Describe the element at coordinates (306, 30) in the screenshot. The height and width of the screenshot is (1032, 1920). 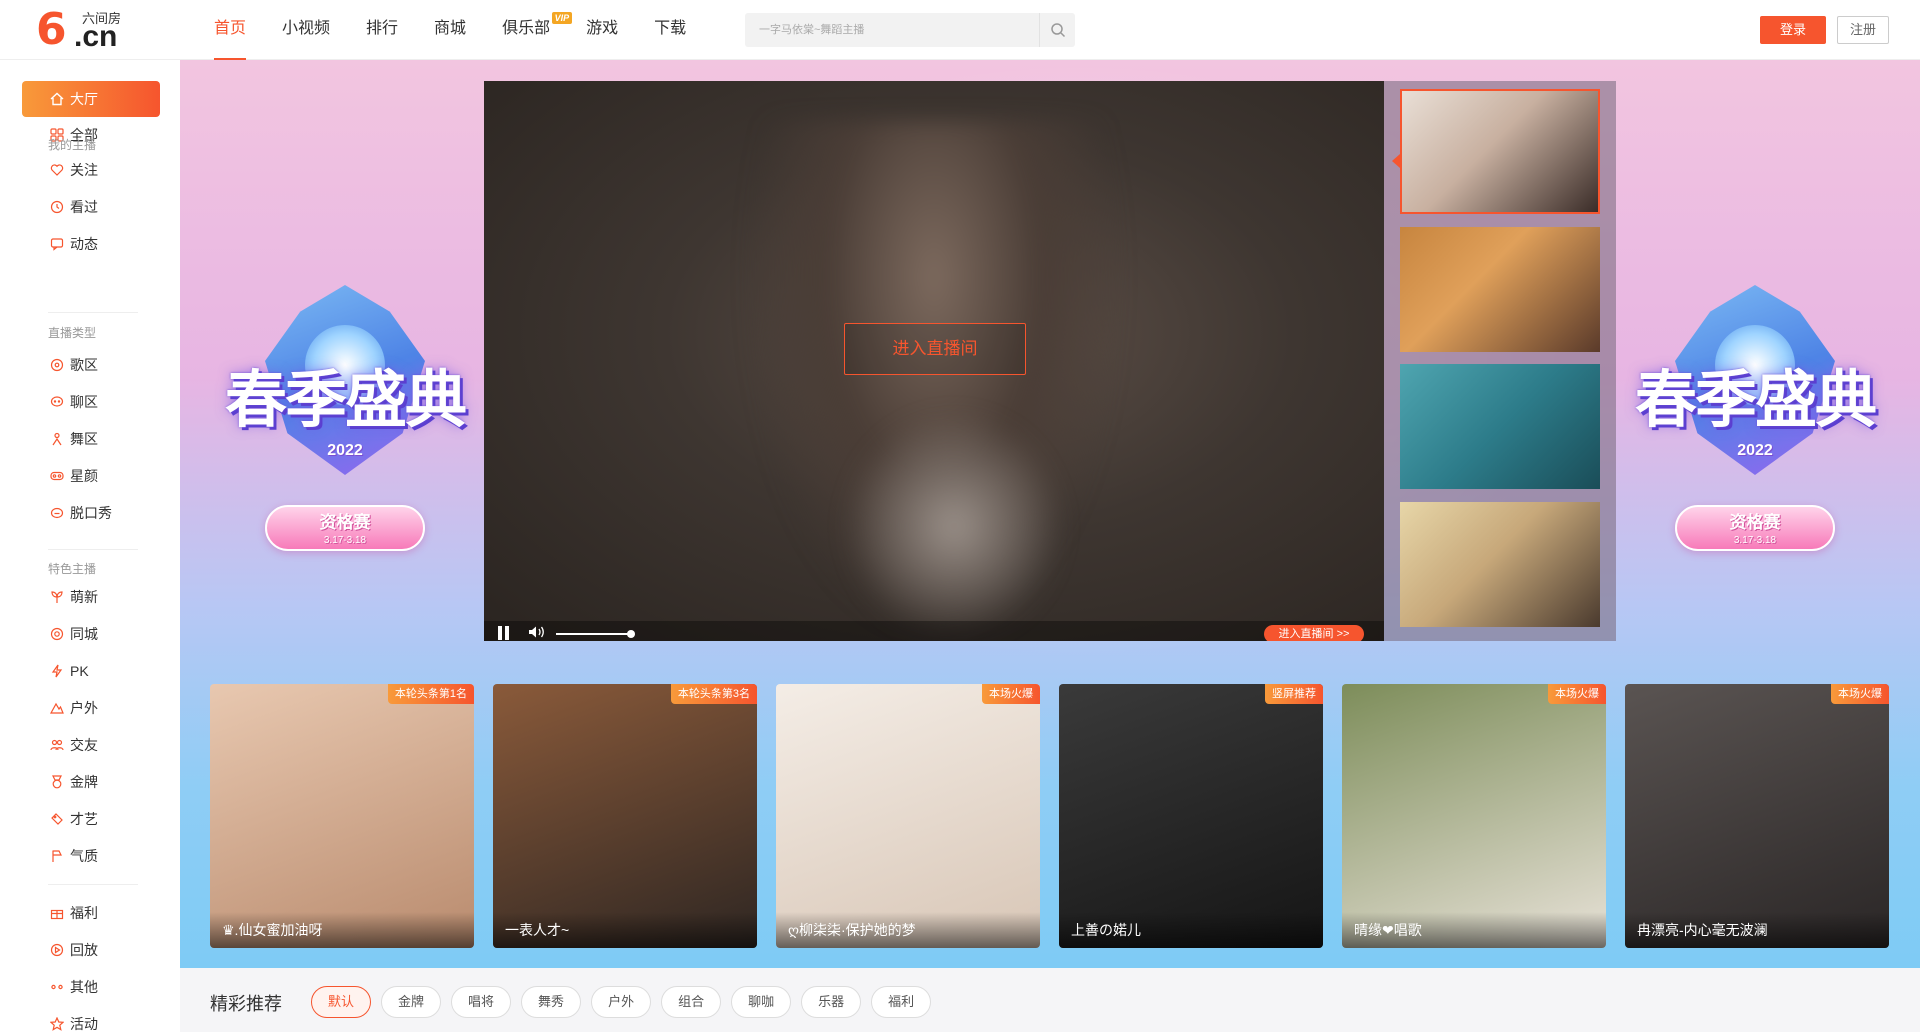
I see `nav-short-video: 小视频` at that location.